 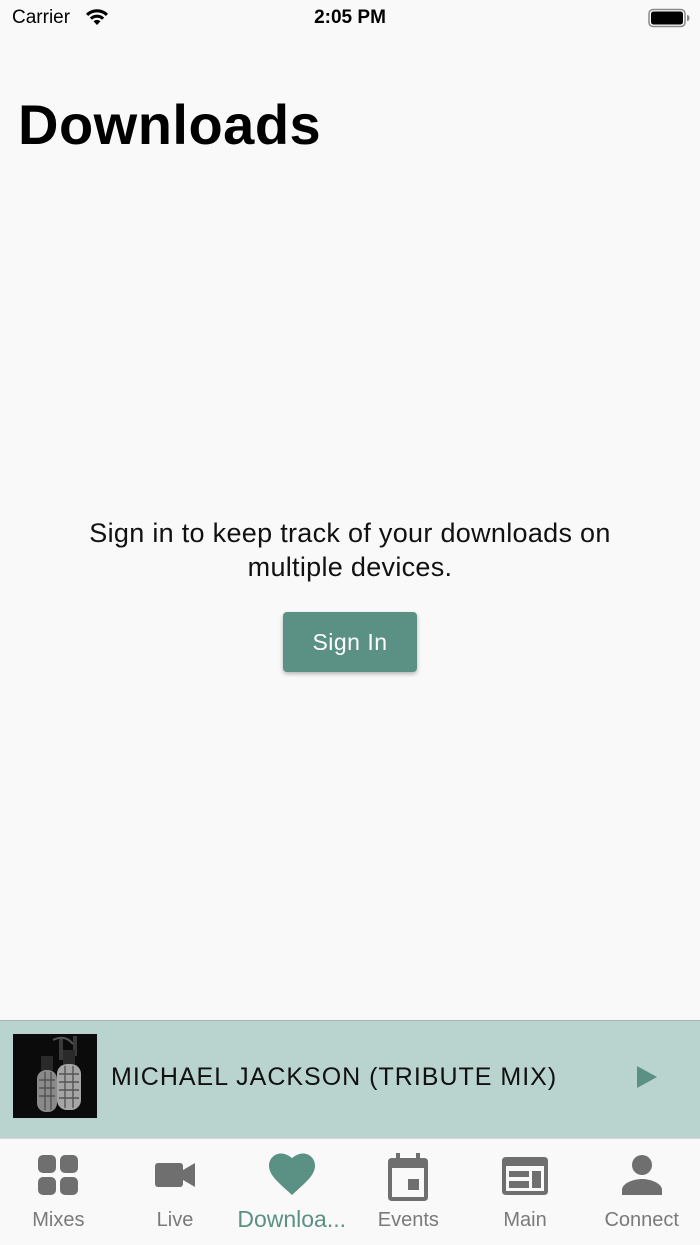 What do you see at coordinates (642, 1177) in the screenshot?
I see `person-icon` at bounding box center [642, 1177].